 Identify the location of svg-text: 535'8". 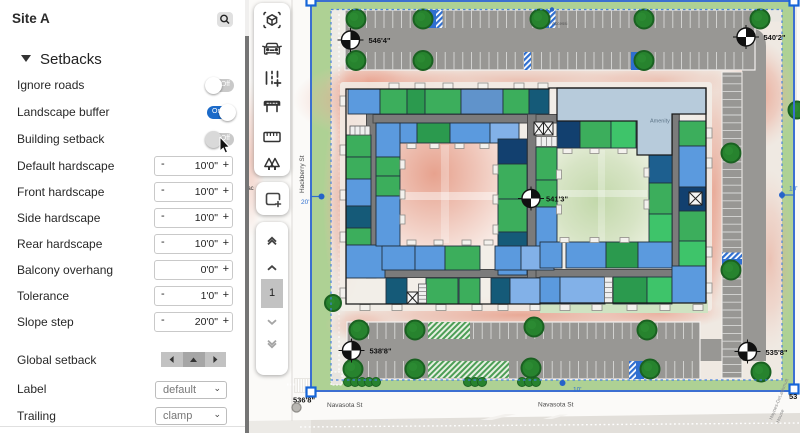
(777, 352).